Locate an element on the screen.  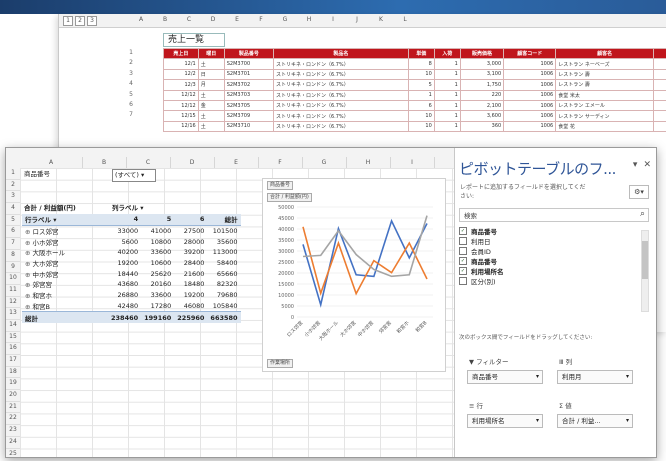
column-header: 販売価格 is located at coordinates (482, 53).